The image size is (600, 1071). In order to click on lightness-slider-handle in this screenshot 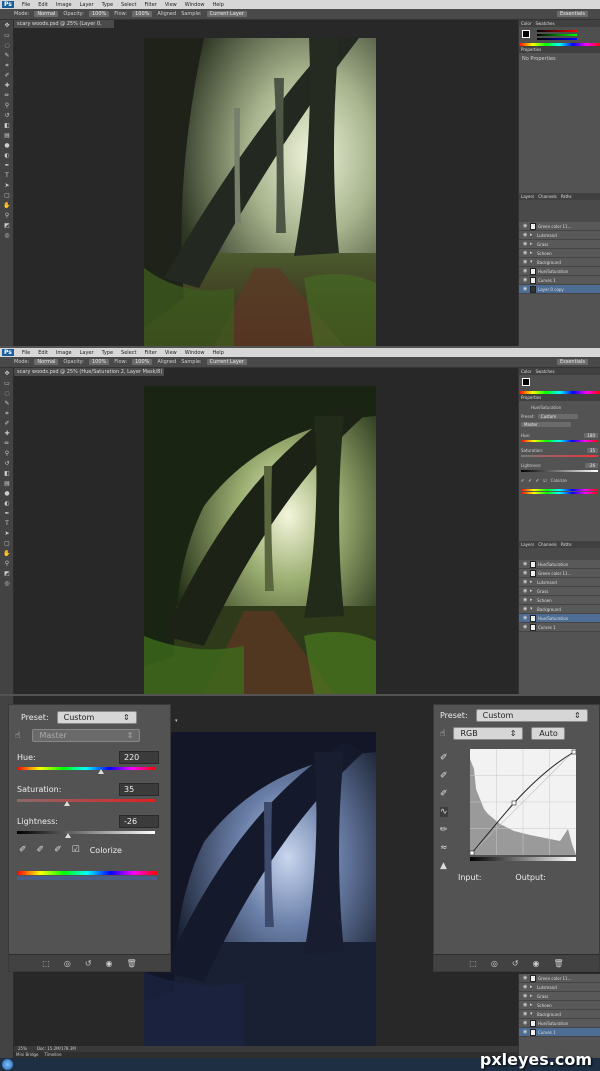, I will do `click(68, 835)`.